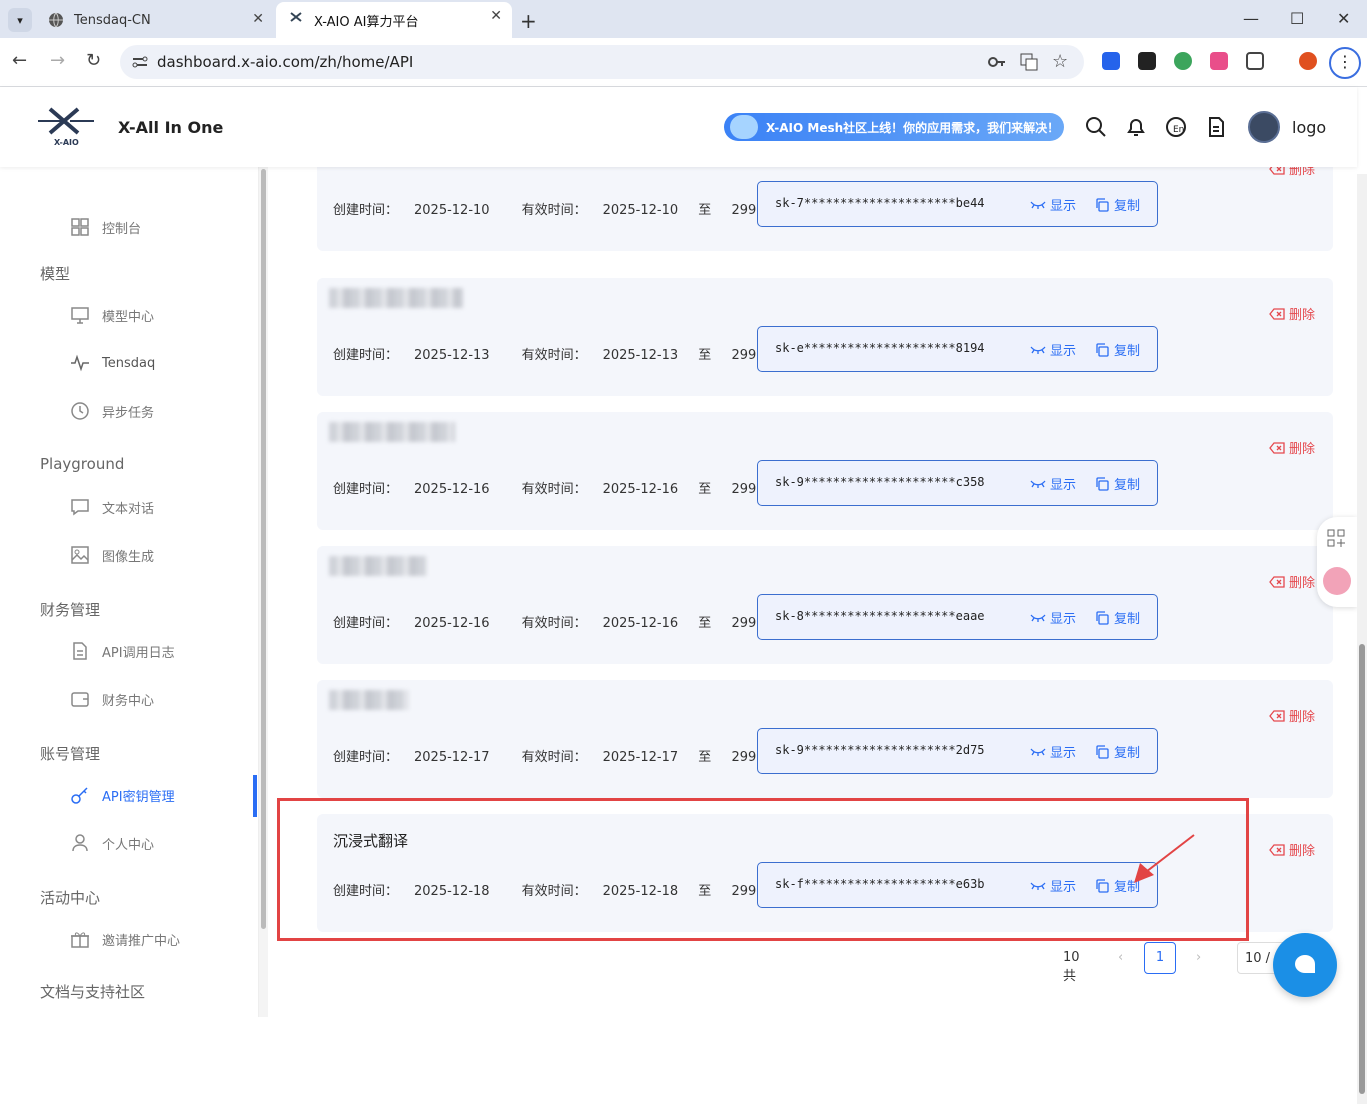 This screenshot has width=1367, height=1104. Describe the element at coordinates (602, 62) in the screenshot. I see `address-bar: dashboard.x-aio.com/zh/home/API ☆` at that location.